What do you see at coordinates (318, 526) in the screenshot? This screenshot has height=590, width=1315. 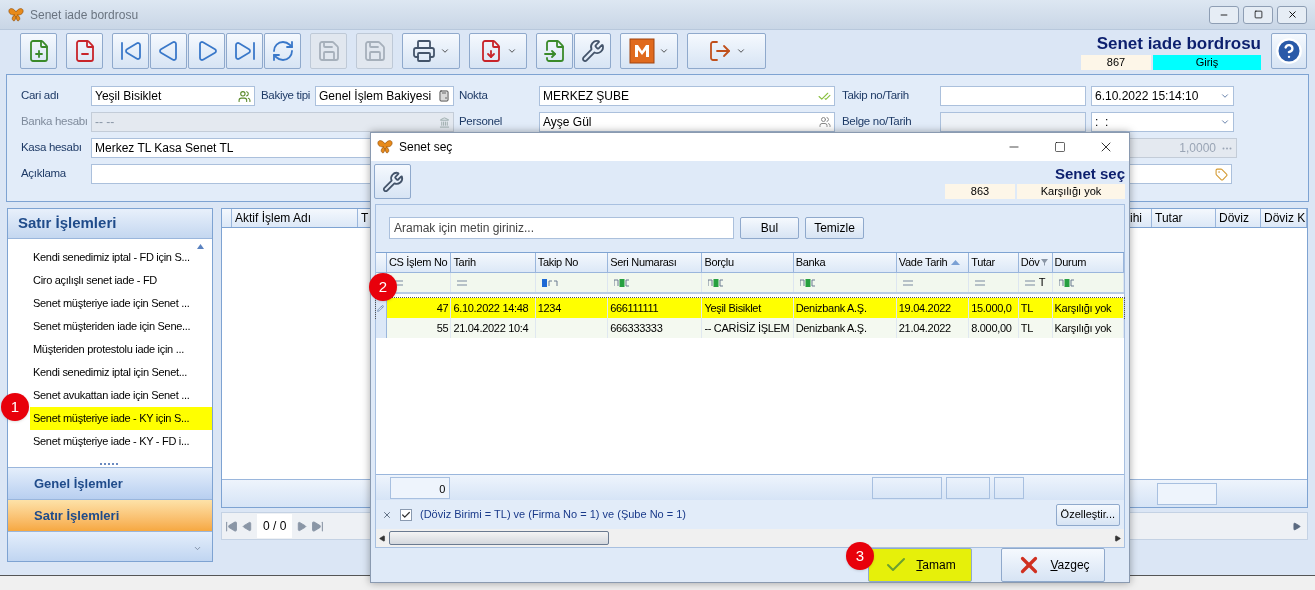 I see `last-page-icon` at bounding box center [318, 526].